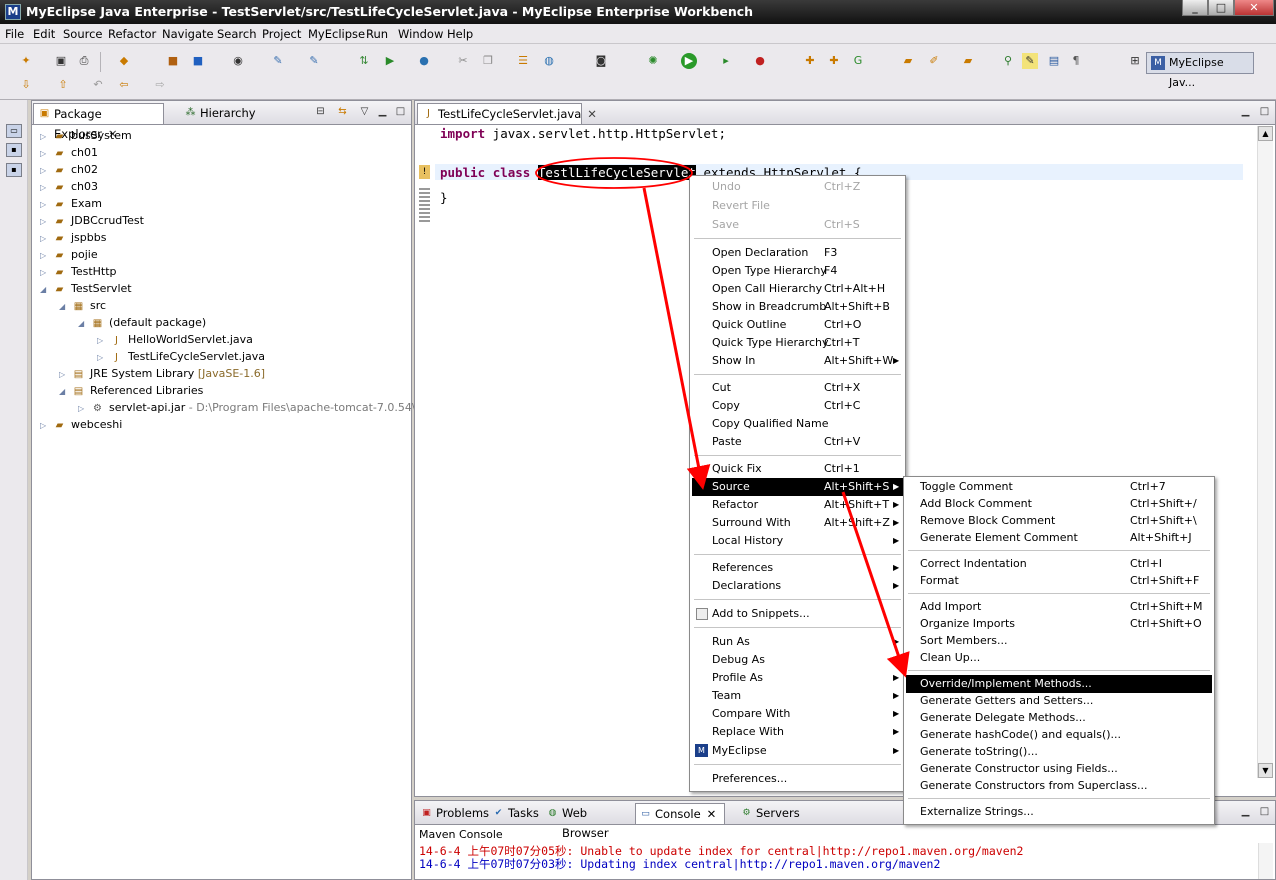  What do you see at coordinates (797, 568) in the screenshot?
I see `menu-item-references: References ▶` at bounding box center [797, 568].